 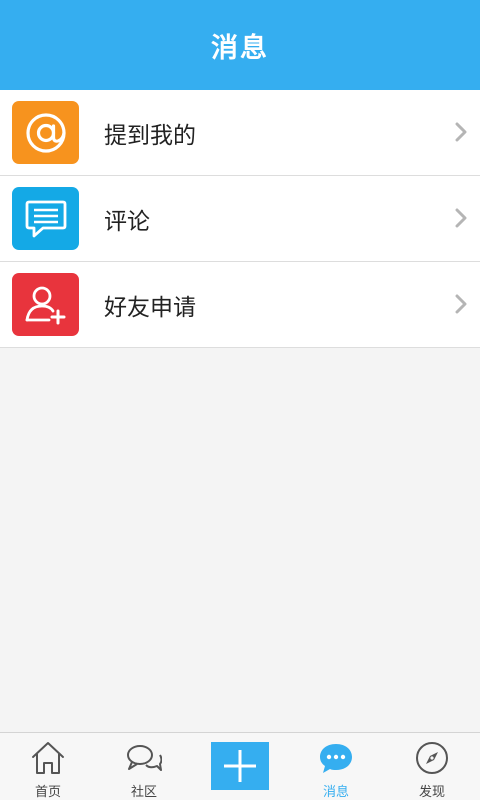 What do you see at coordinates (240, 305) in the screenshot?
I see `list-item-friend-requests: 好友申请` at bounding box center [240, 305].